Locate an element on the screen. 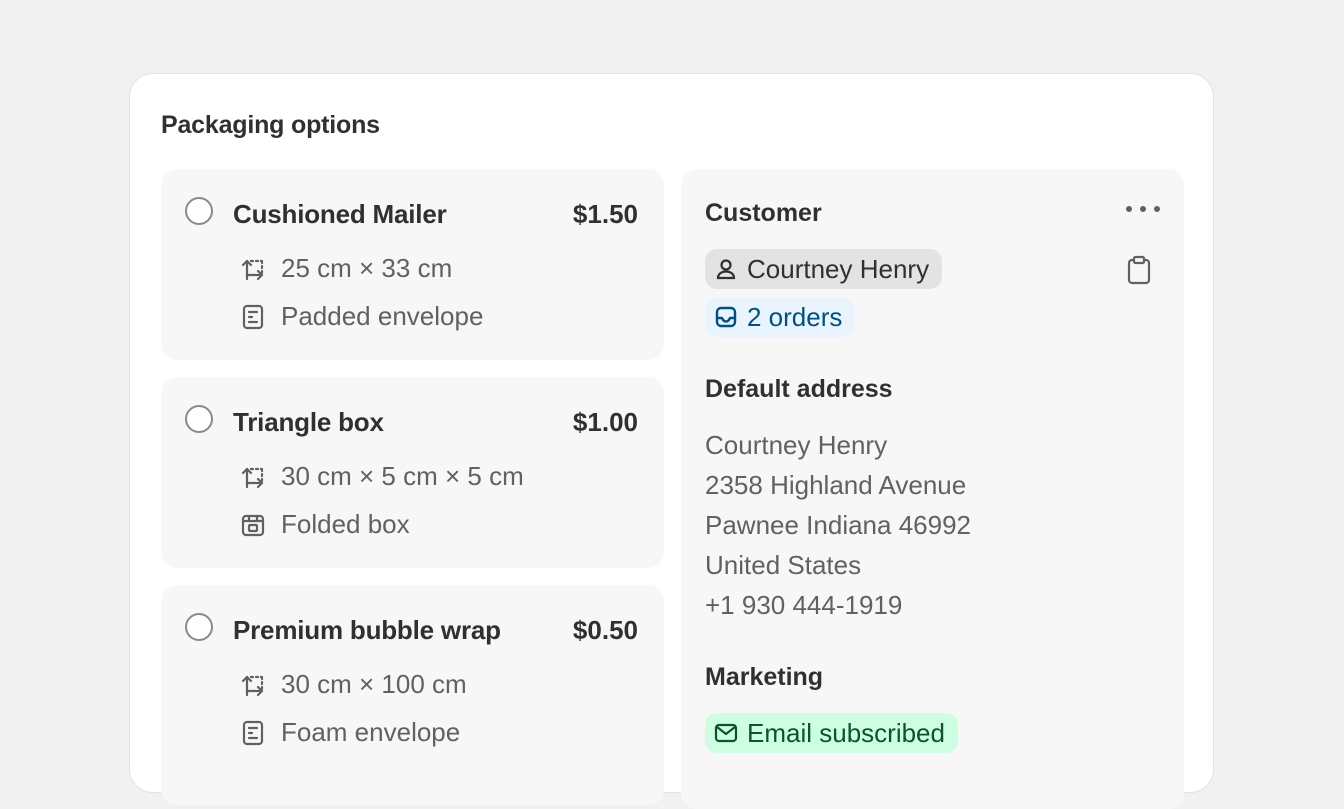 The height and width of the screenshot is (809, 1344). email-icon is located at coordinates (726, 733).